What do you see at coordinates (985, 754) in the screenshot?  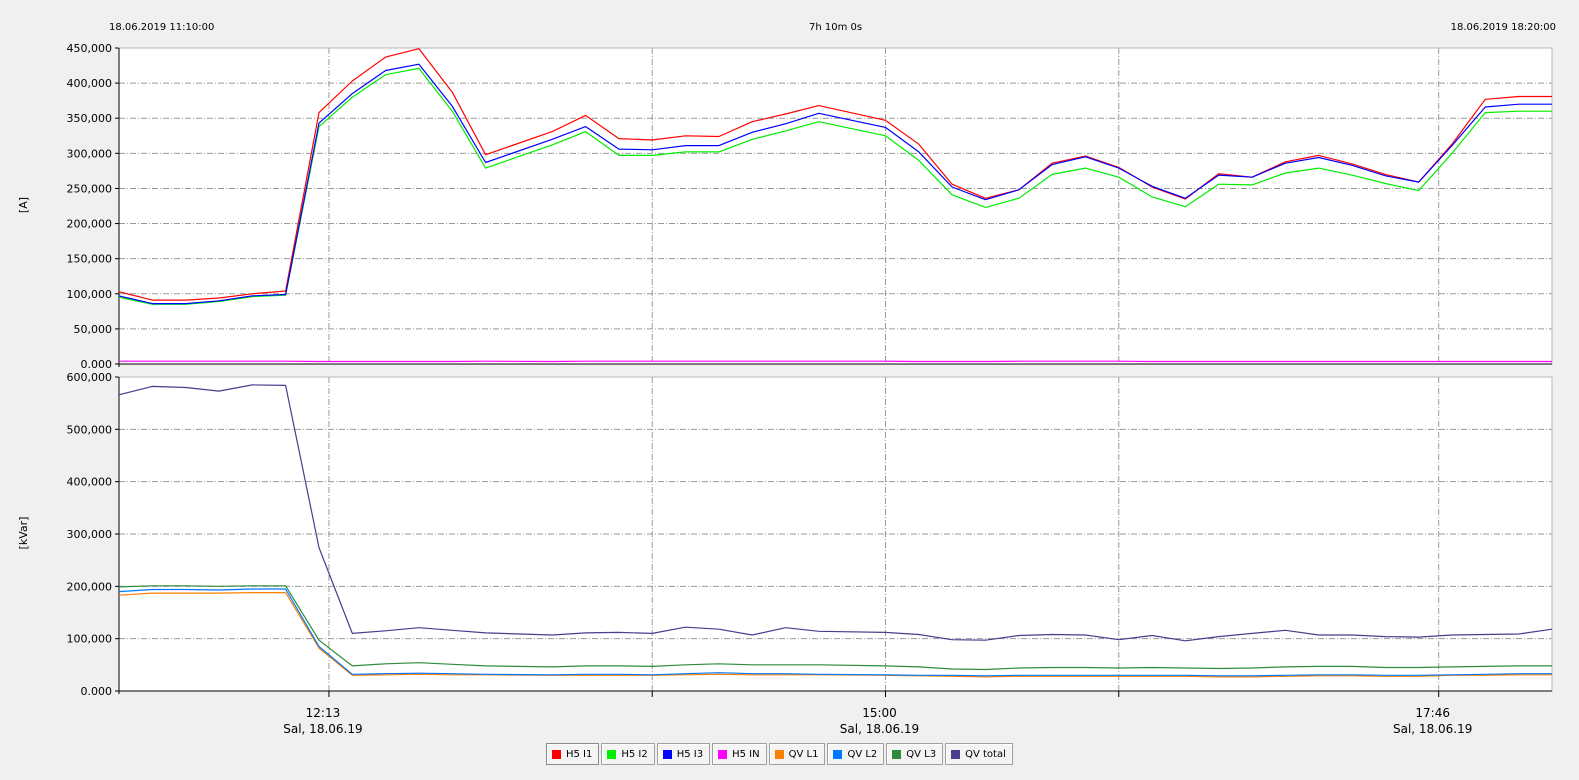 I see `legend-label: QV total` at bounding box center [985, 754].